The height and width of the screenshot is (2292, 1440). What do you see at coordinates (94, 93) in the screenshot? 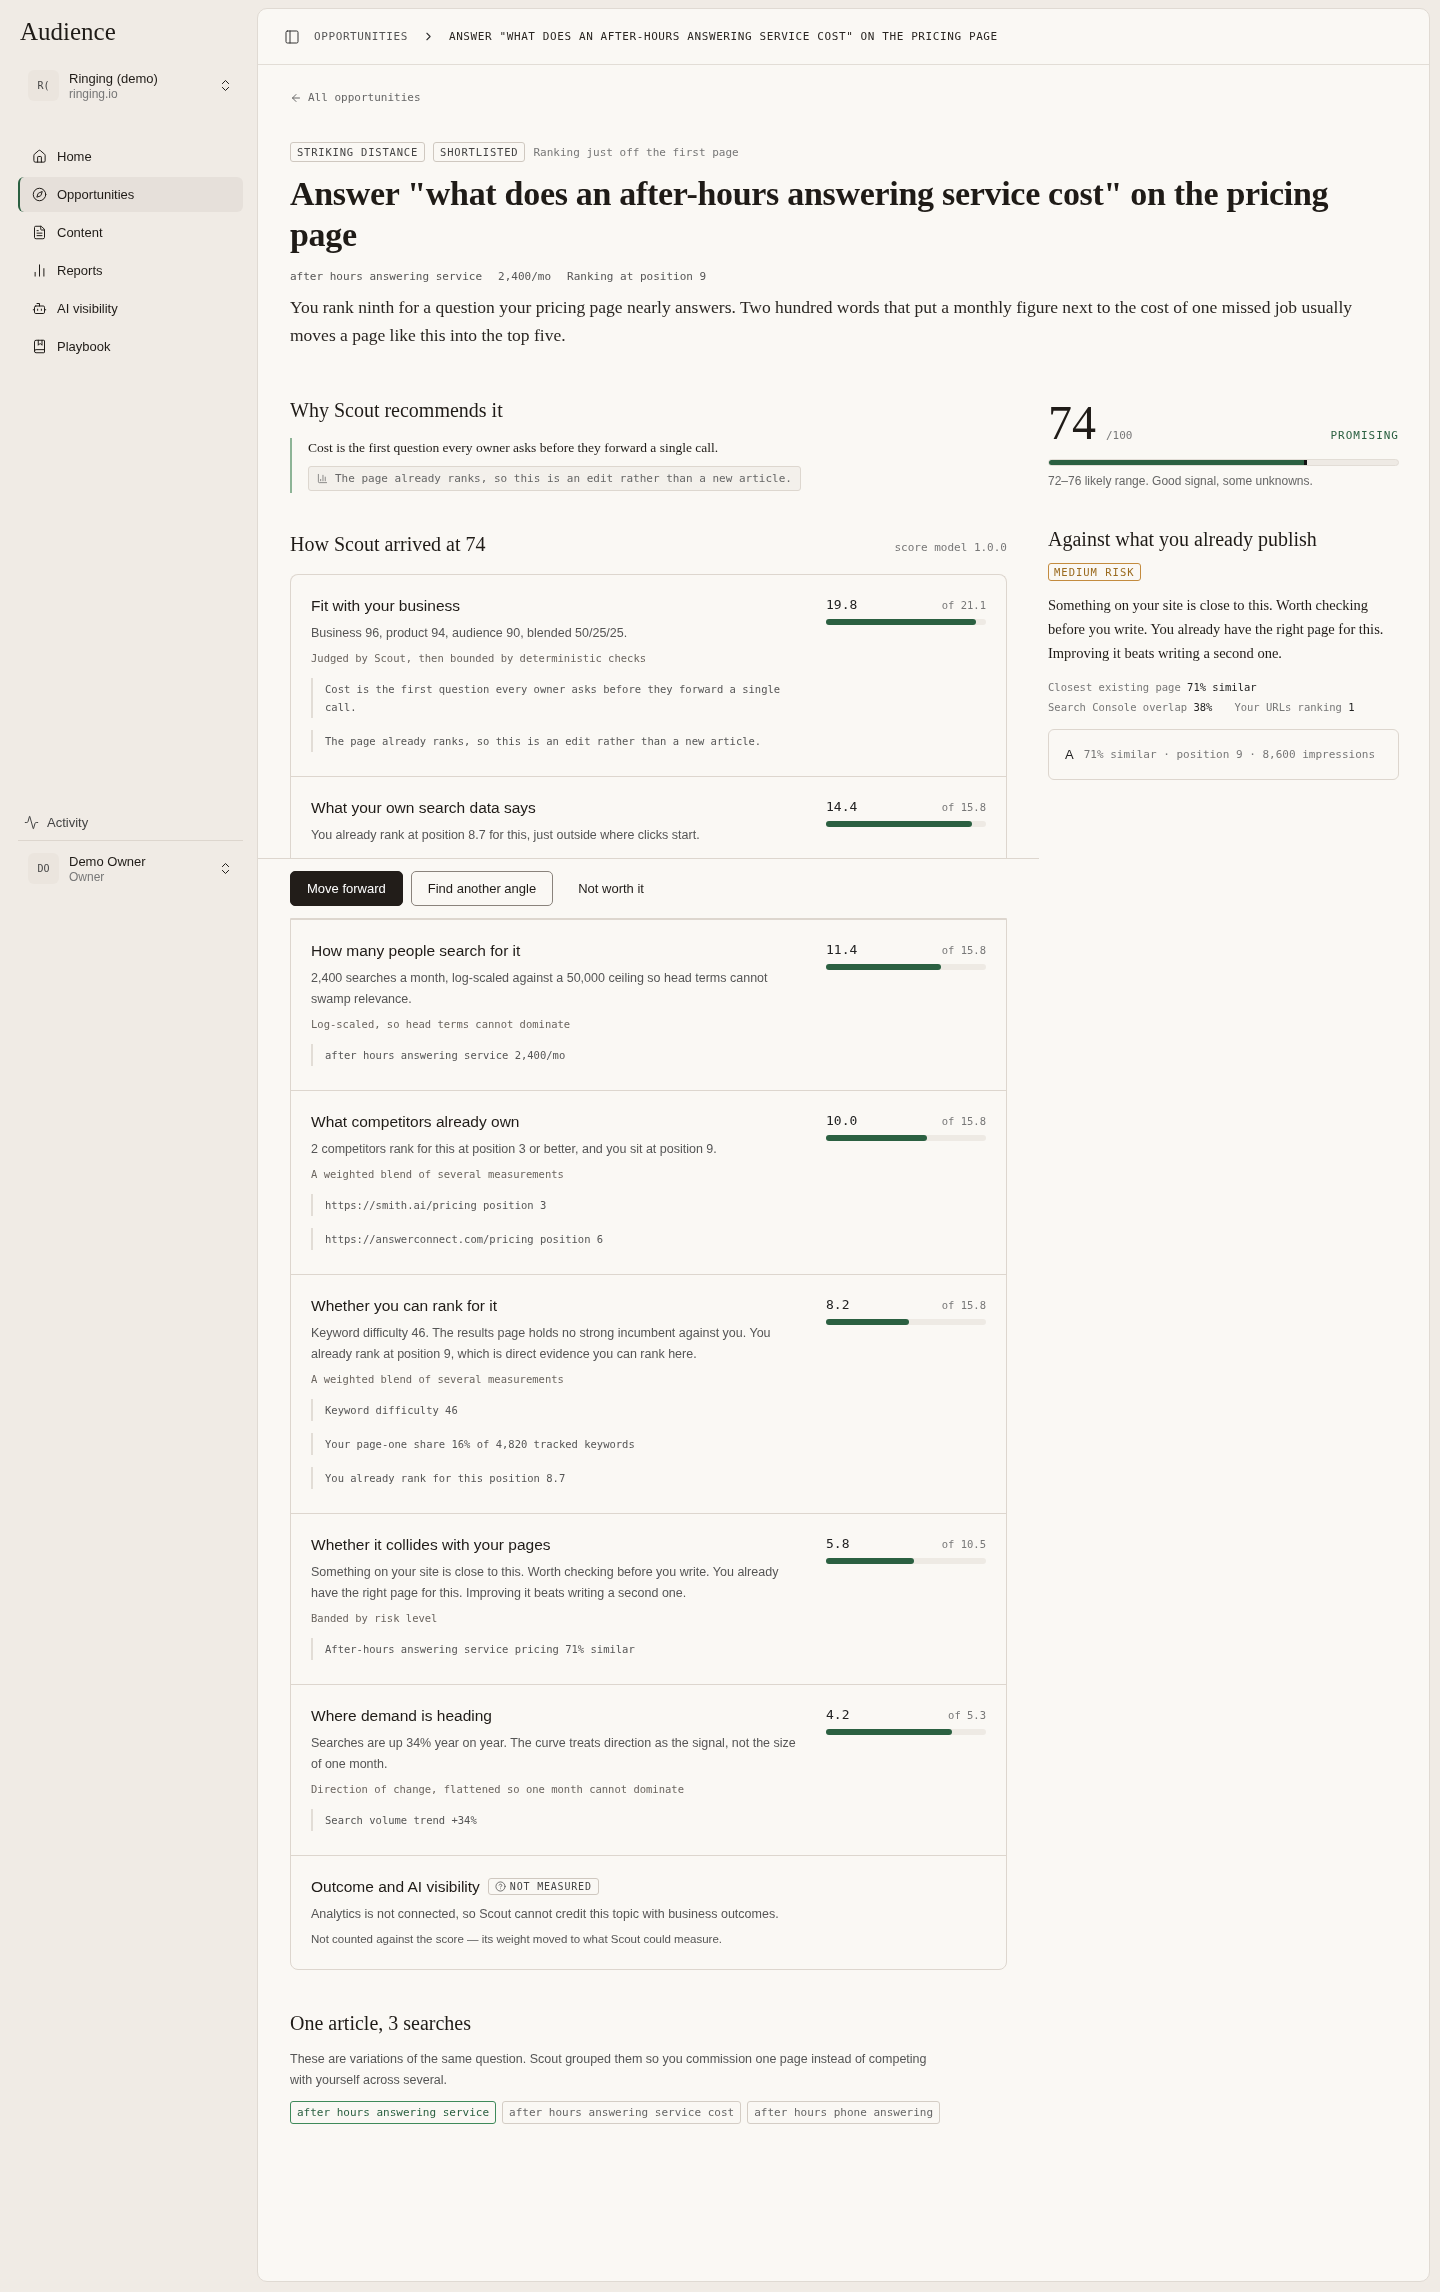
I see `workspace-domain: ringing.io` at bounding box center [94, 93].